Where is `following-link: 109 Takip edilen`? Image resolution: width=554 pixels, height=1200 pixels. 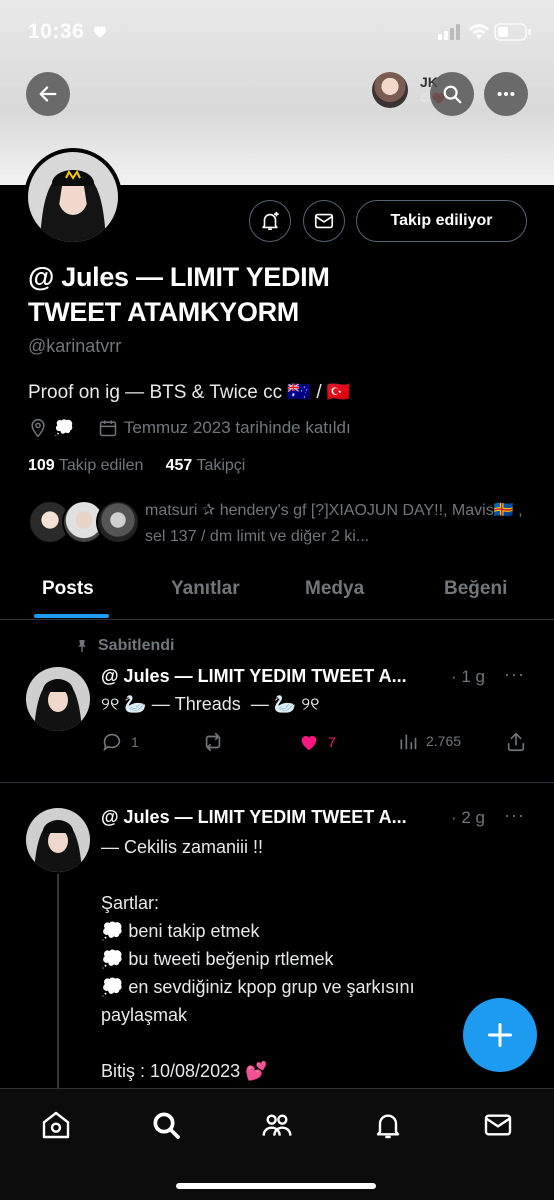
following-link: 109 Takip edilen is located at coordinates (85, 465).